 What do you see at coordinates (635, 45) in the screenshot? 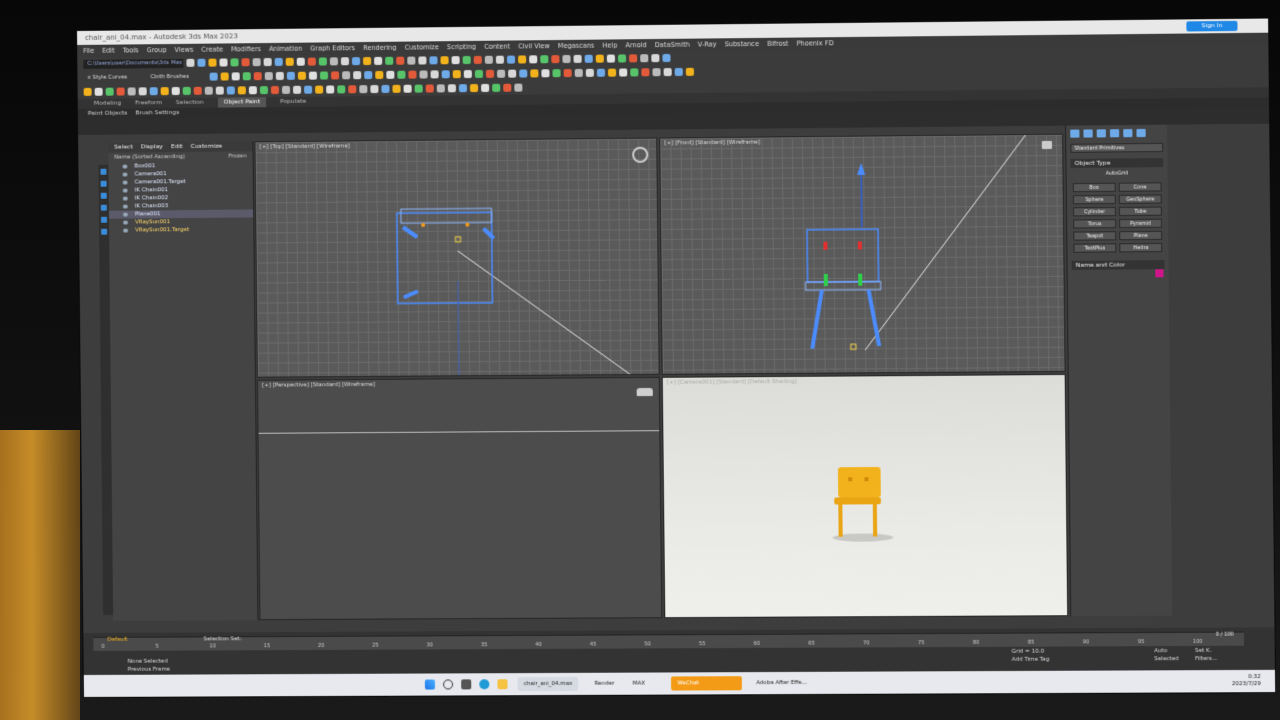
I see `menu-arnold: Arnold` at bounding box center [635, 45].